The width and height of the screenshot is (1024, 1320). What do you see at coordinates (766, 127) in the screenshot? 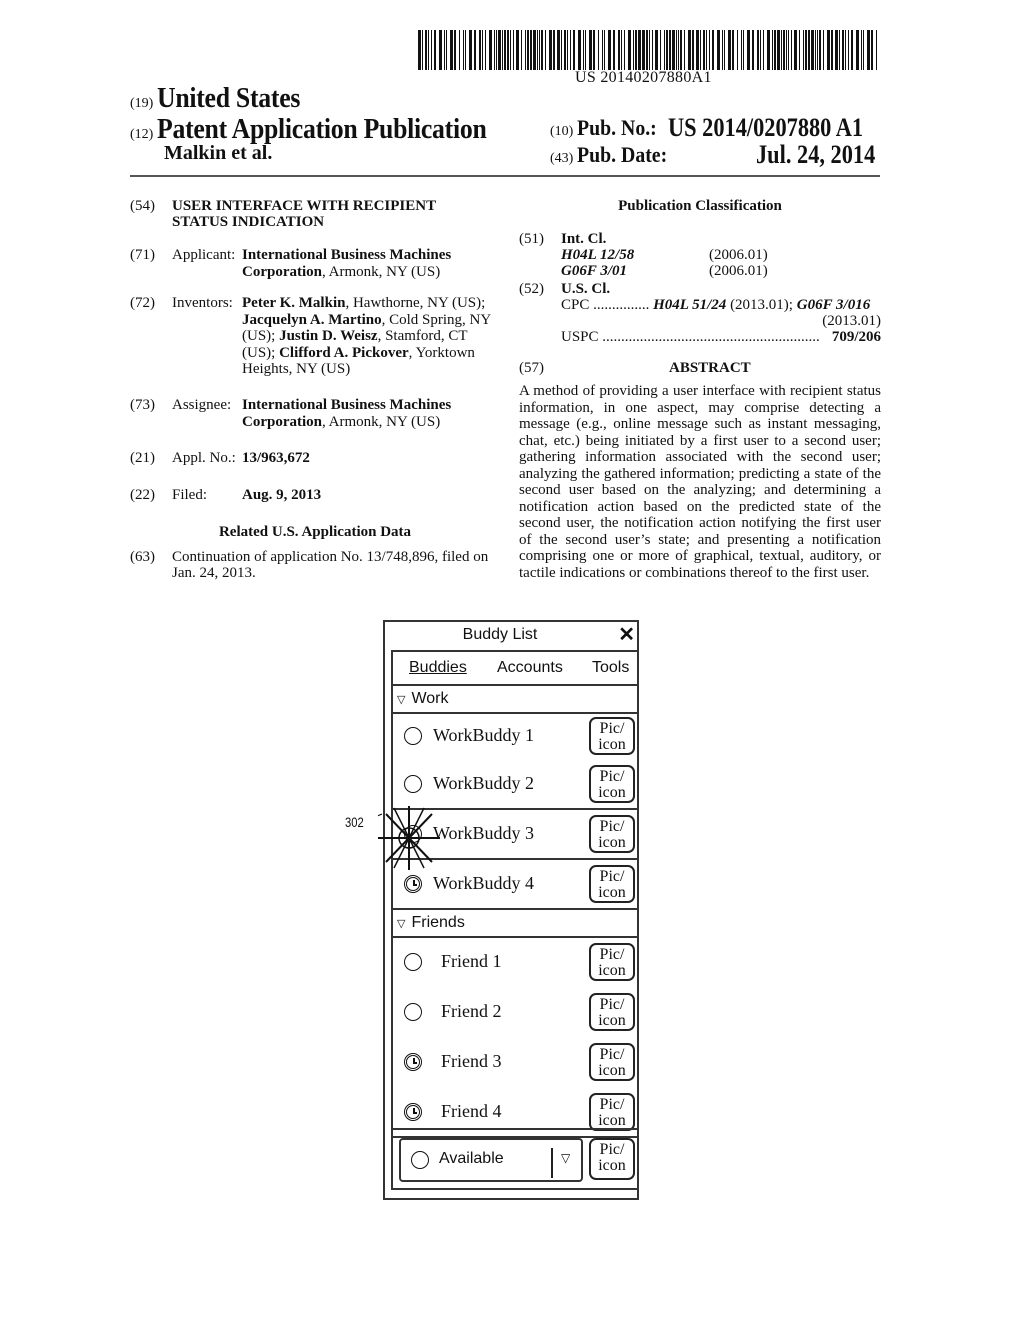
I see `pub-number: US 2014/0207880 A1` at bounding box center [766, 127].